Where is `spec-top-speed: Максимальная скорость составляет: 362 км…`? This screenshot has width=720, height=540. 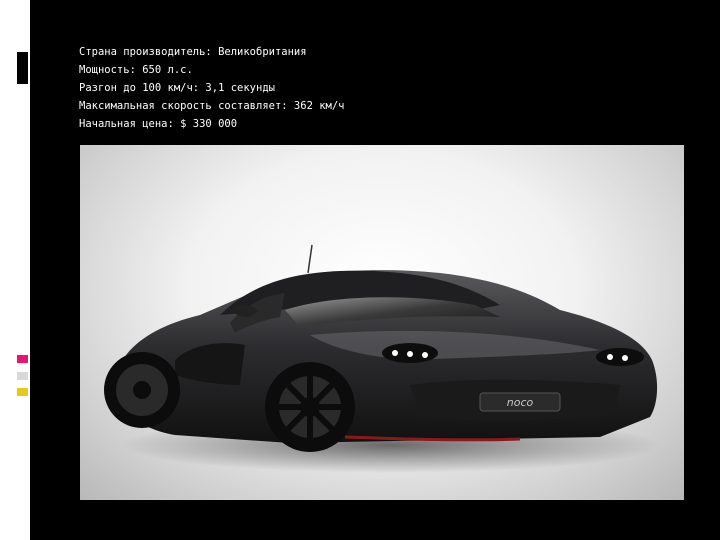 spec-top-speed: Максимальная скорость составляет: 362 км… is located at coordinates (212, 106).